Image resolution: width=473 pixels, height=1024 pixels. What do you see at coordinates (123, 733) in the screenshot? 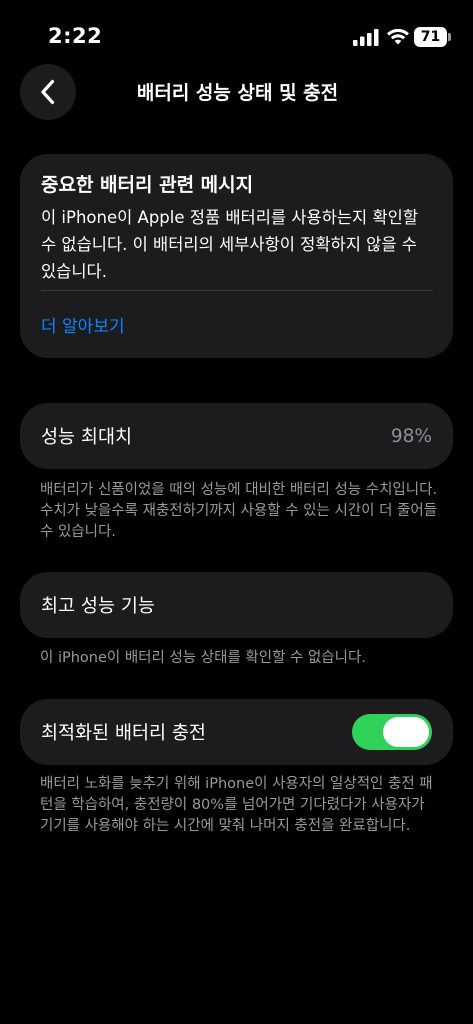
I see `optimized-charging-label: 최적화된 배터리 충전` at bounding box center [123, 733].